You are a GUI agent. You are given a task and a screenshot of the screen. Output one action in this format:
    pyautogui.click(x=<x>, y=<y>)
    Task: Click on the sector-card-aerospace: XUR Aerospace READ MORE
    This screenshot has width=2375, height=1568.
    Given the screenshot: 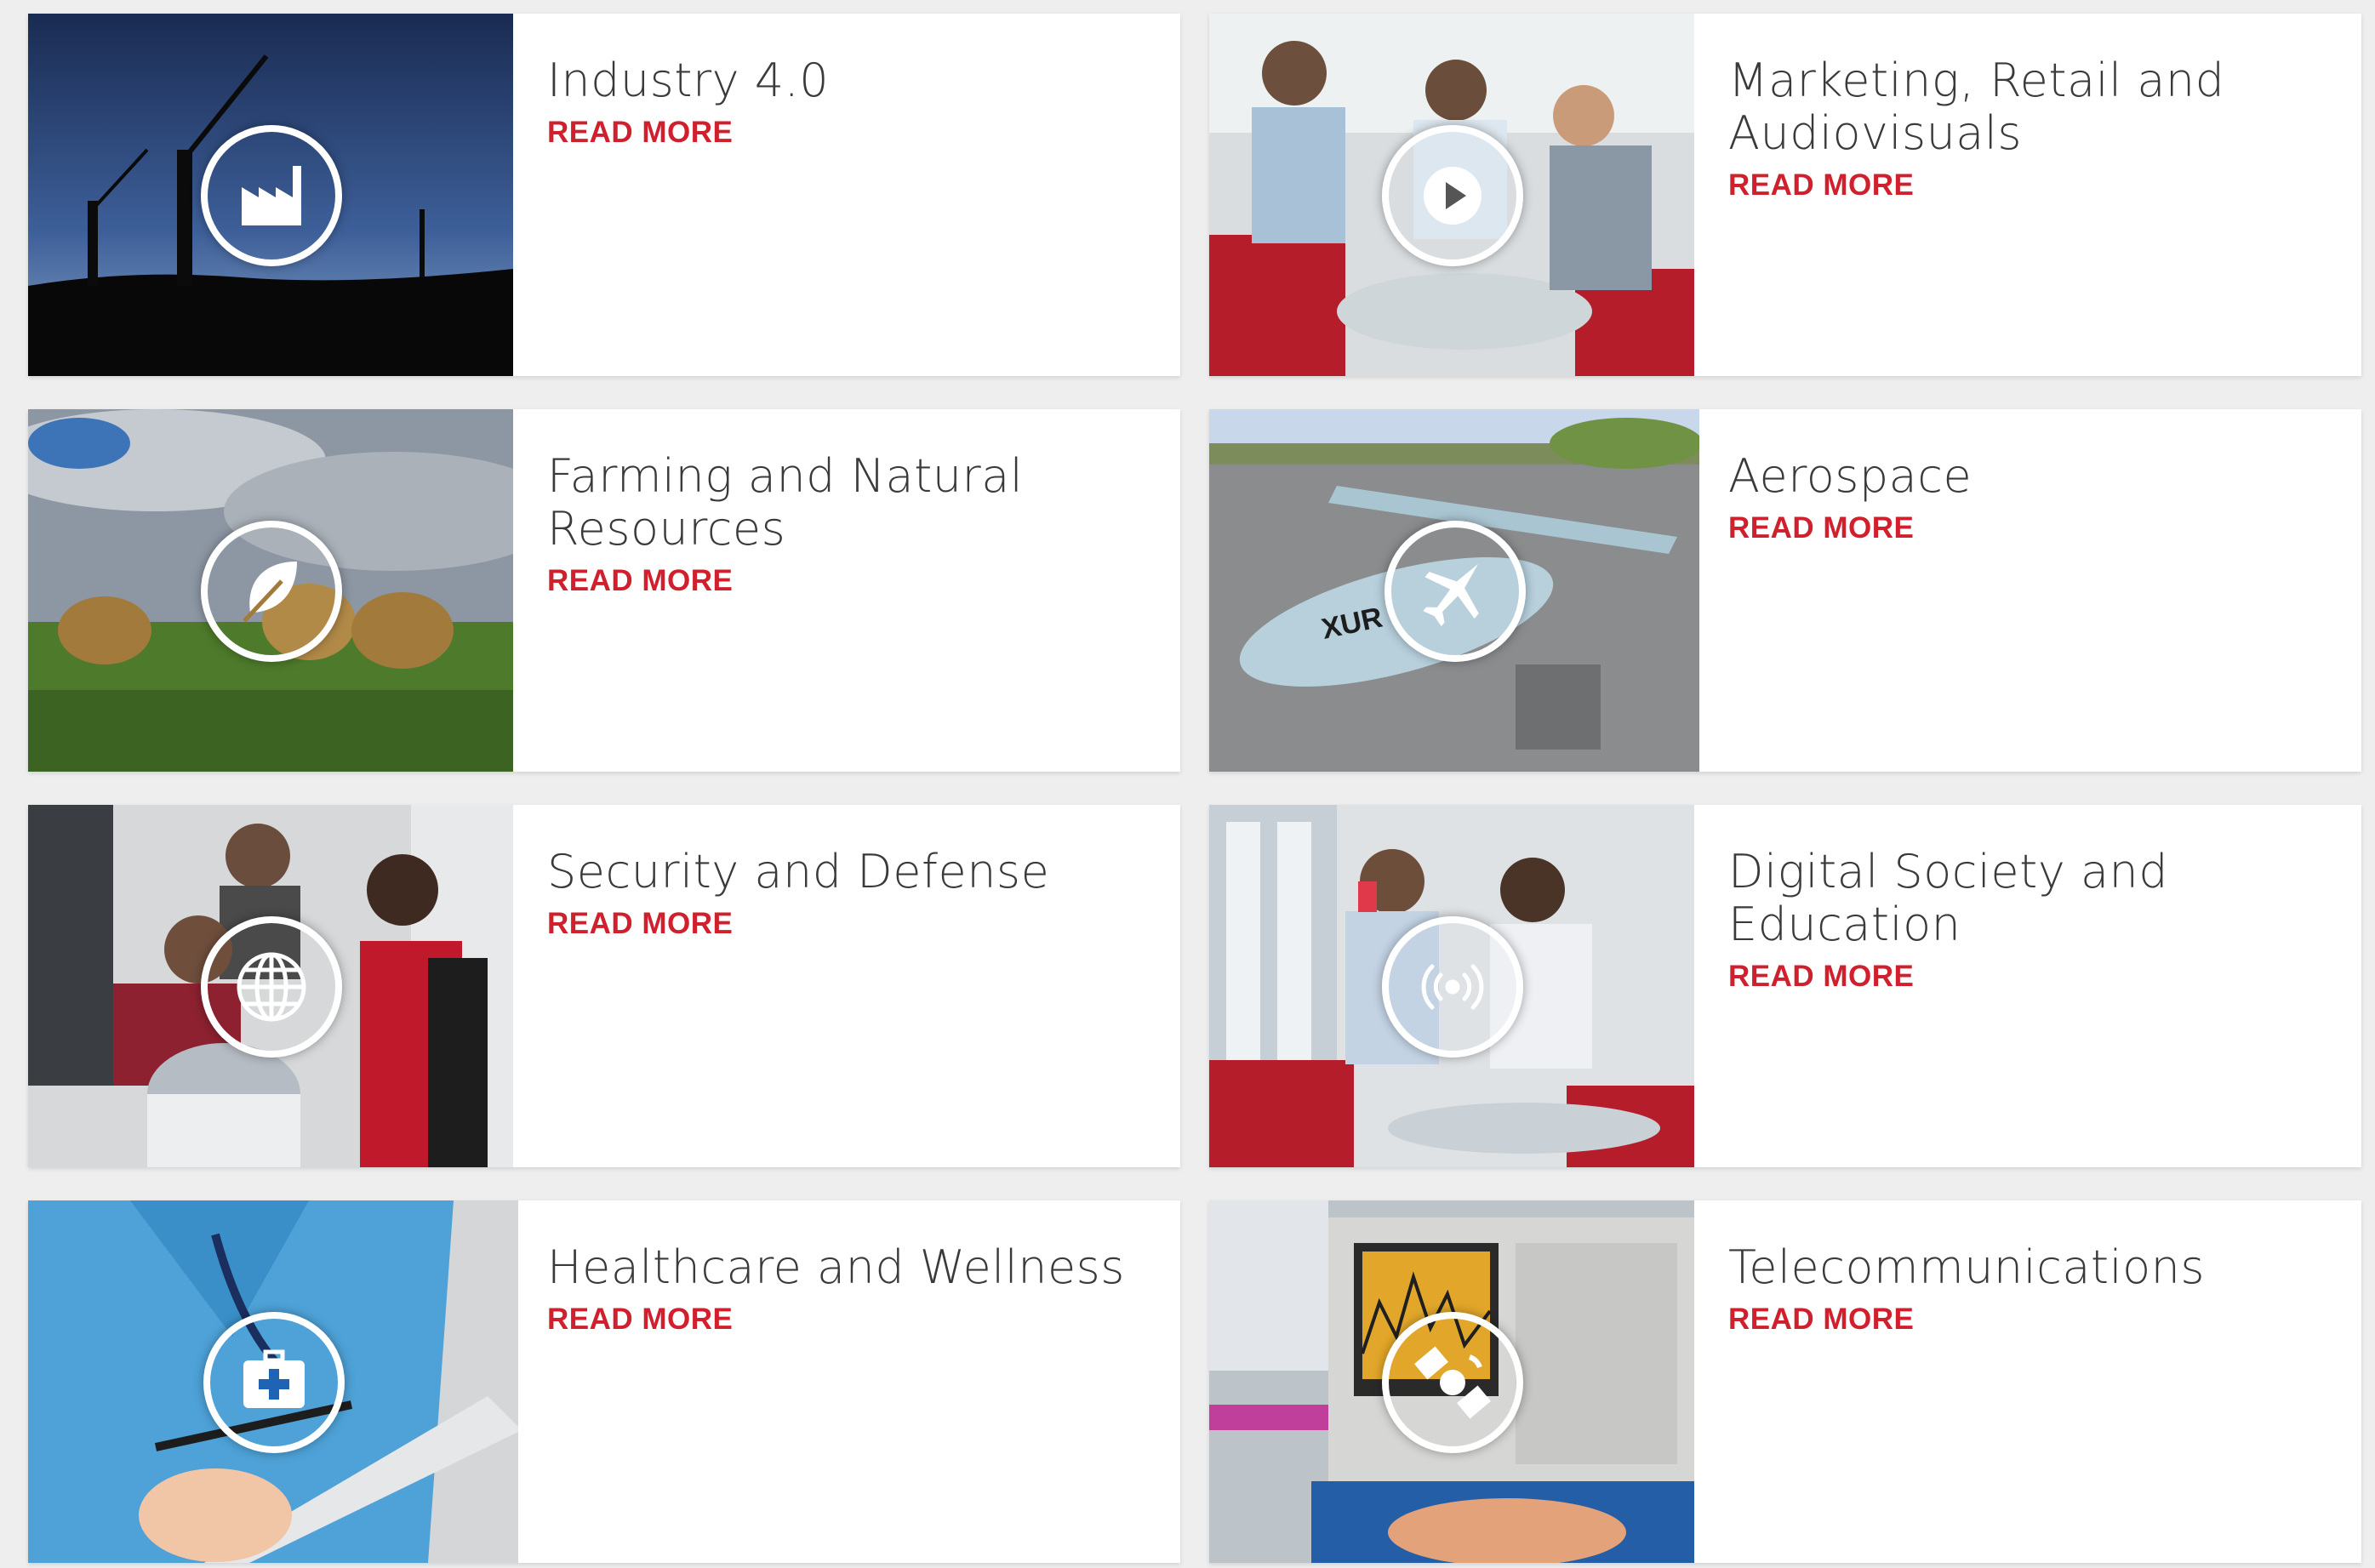 What is the action you would take?
    pyautogui.click(x=1785, y=590)
    